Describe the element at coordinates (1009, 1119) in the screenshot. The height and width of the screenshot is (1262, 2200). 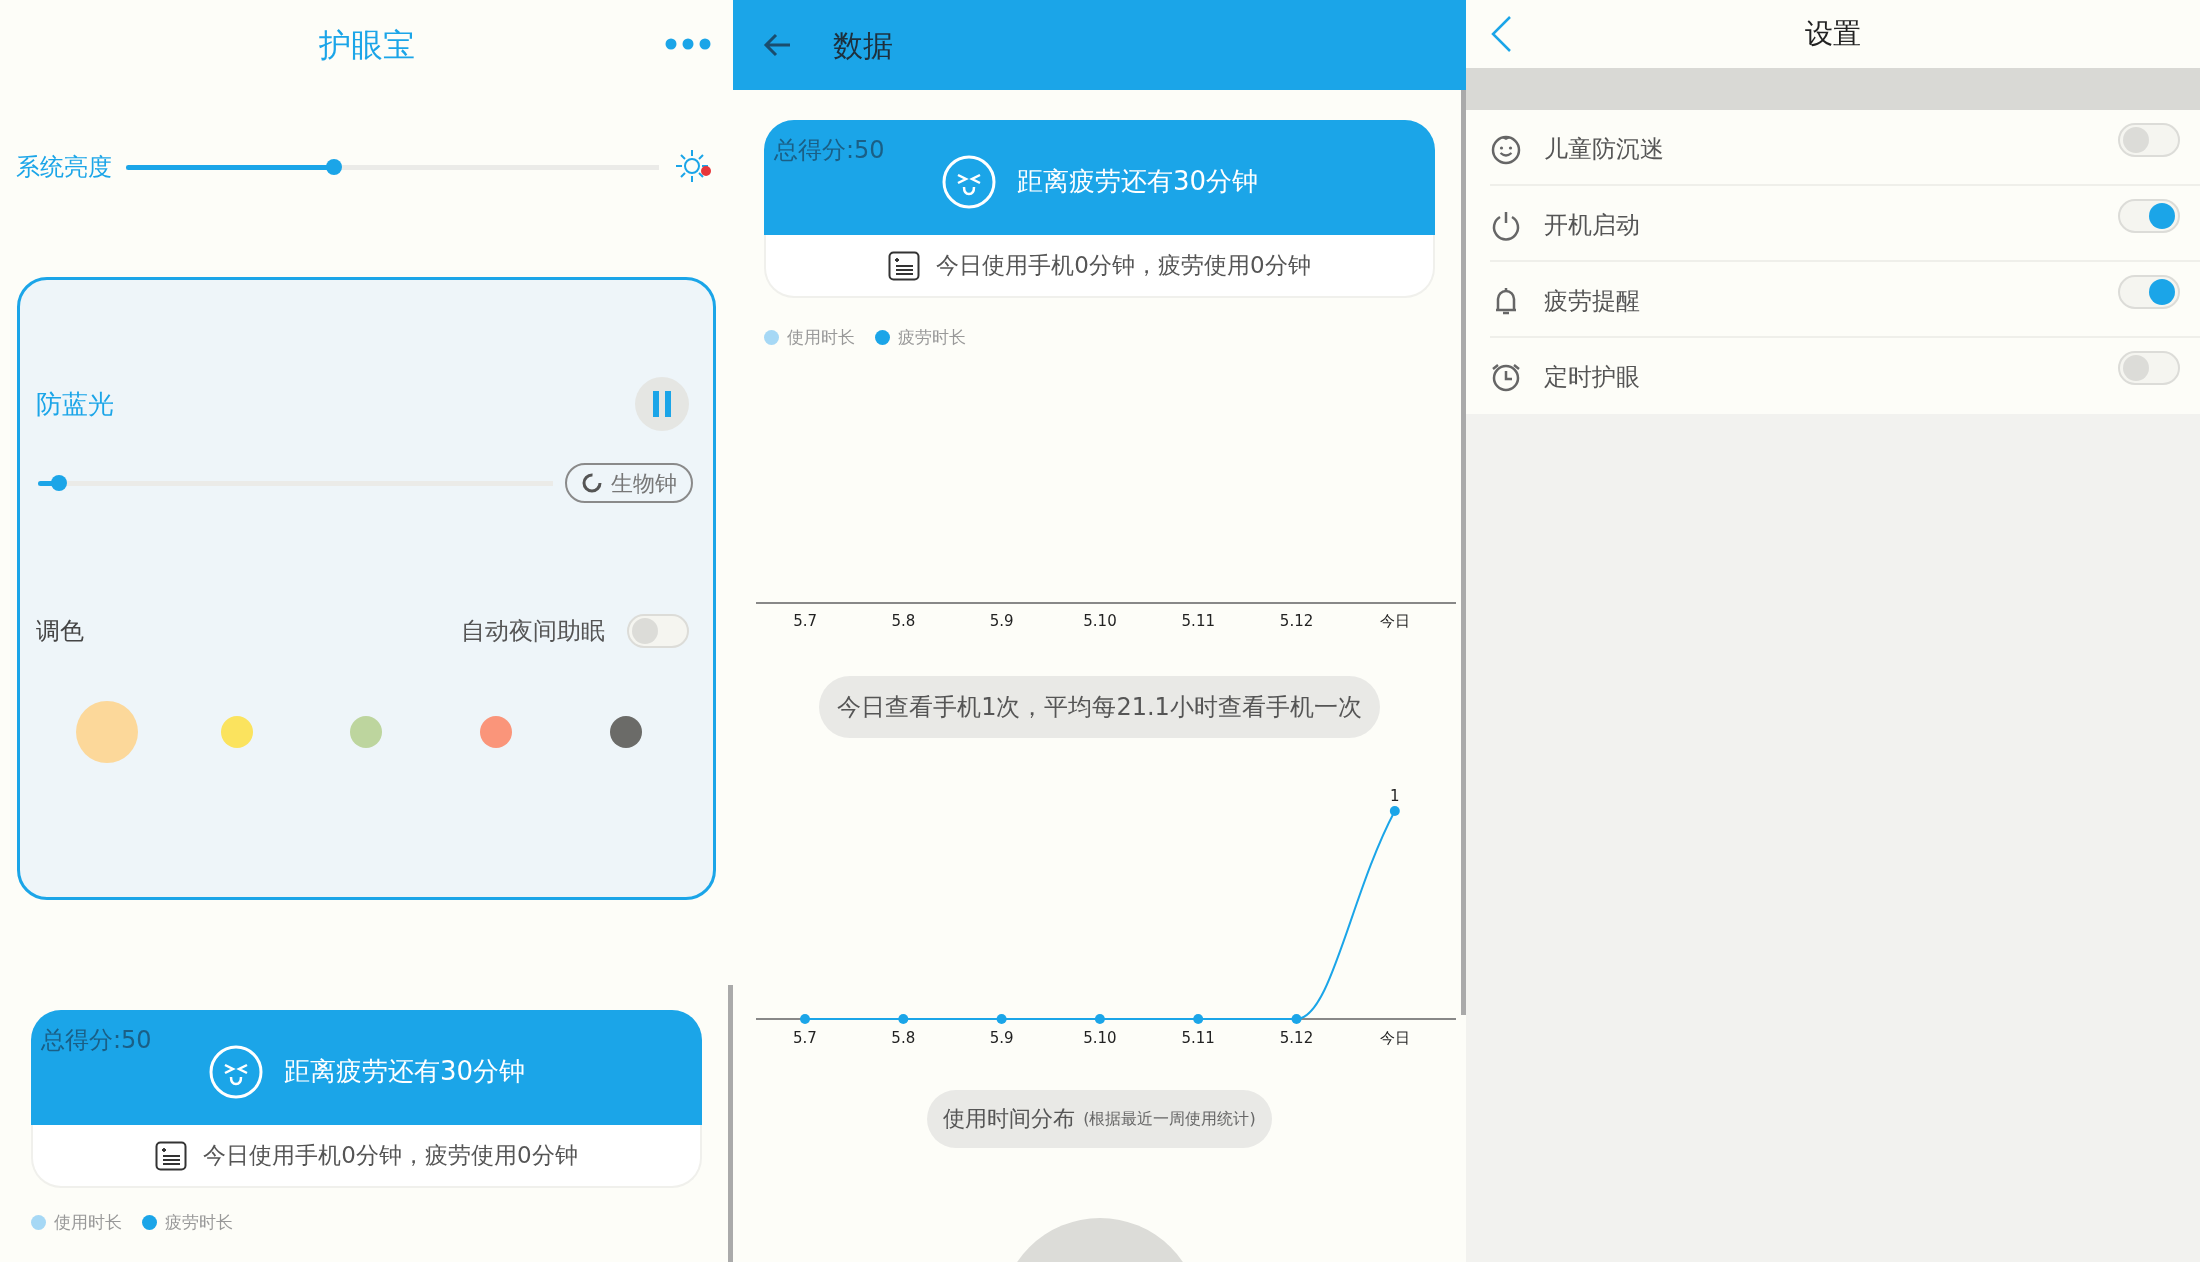
I see `distribution-title: 使用时间分布` at that location.